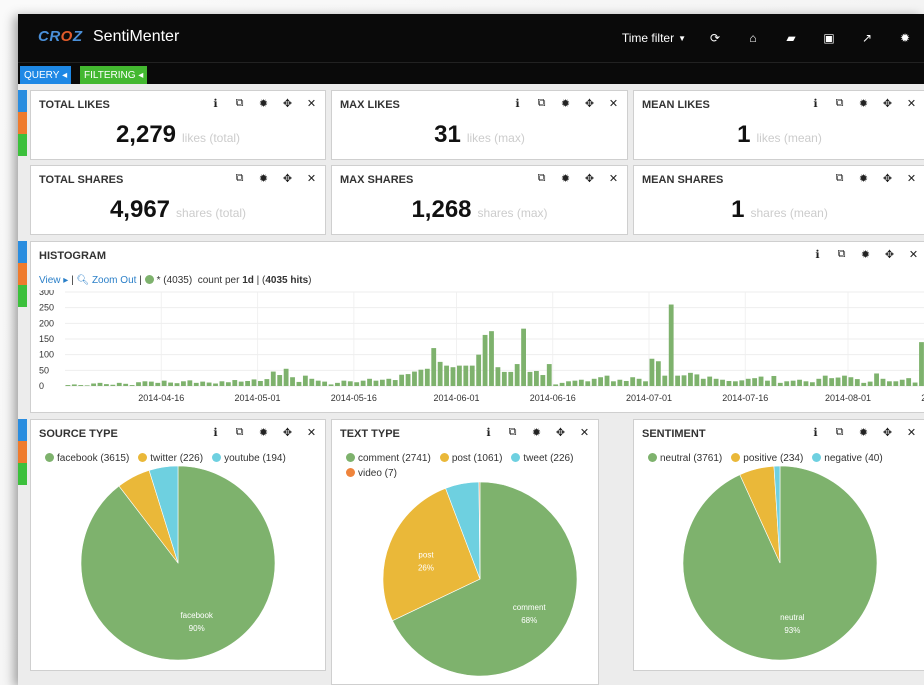  I want to click on folder-open-icon: ▰, so click(791, 38).